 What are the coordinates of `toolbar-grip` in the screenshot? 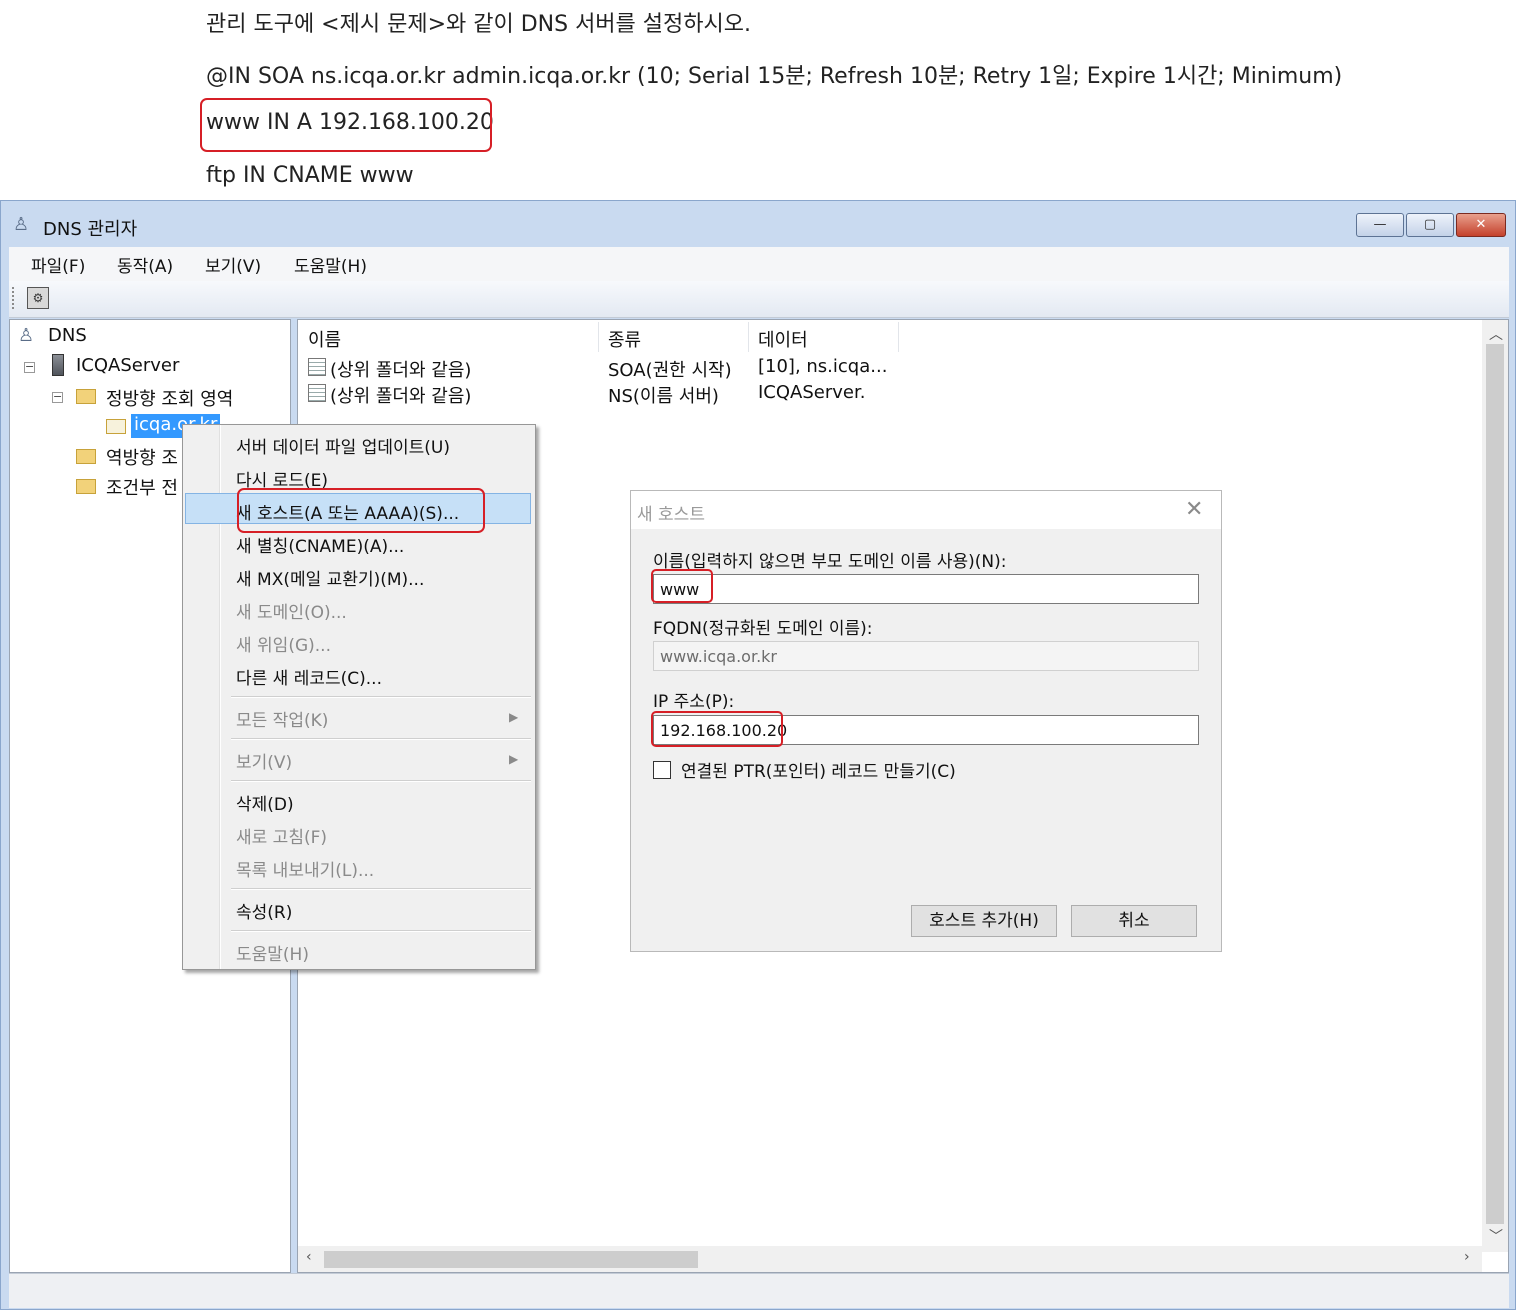 It's located at (14, 298).